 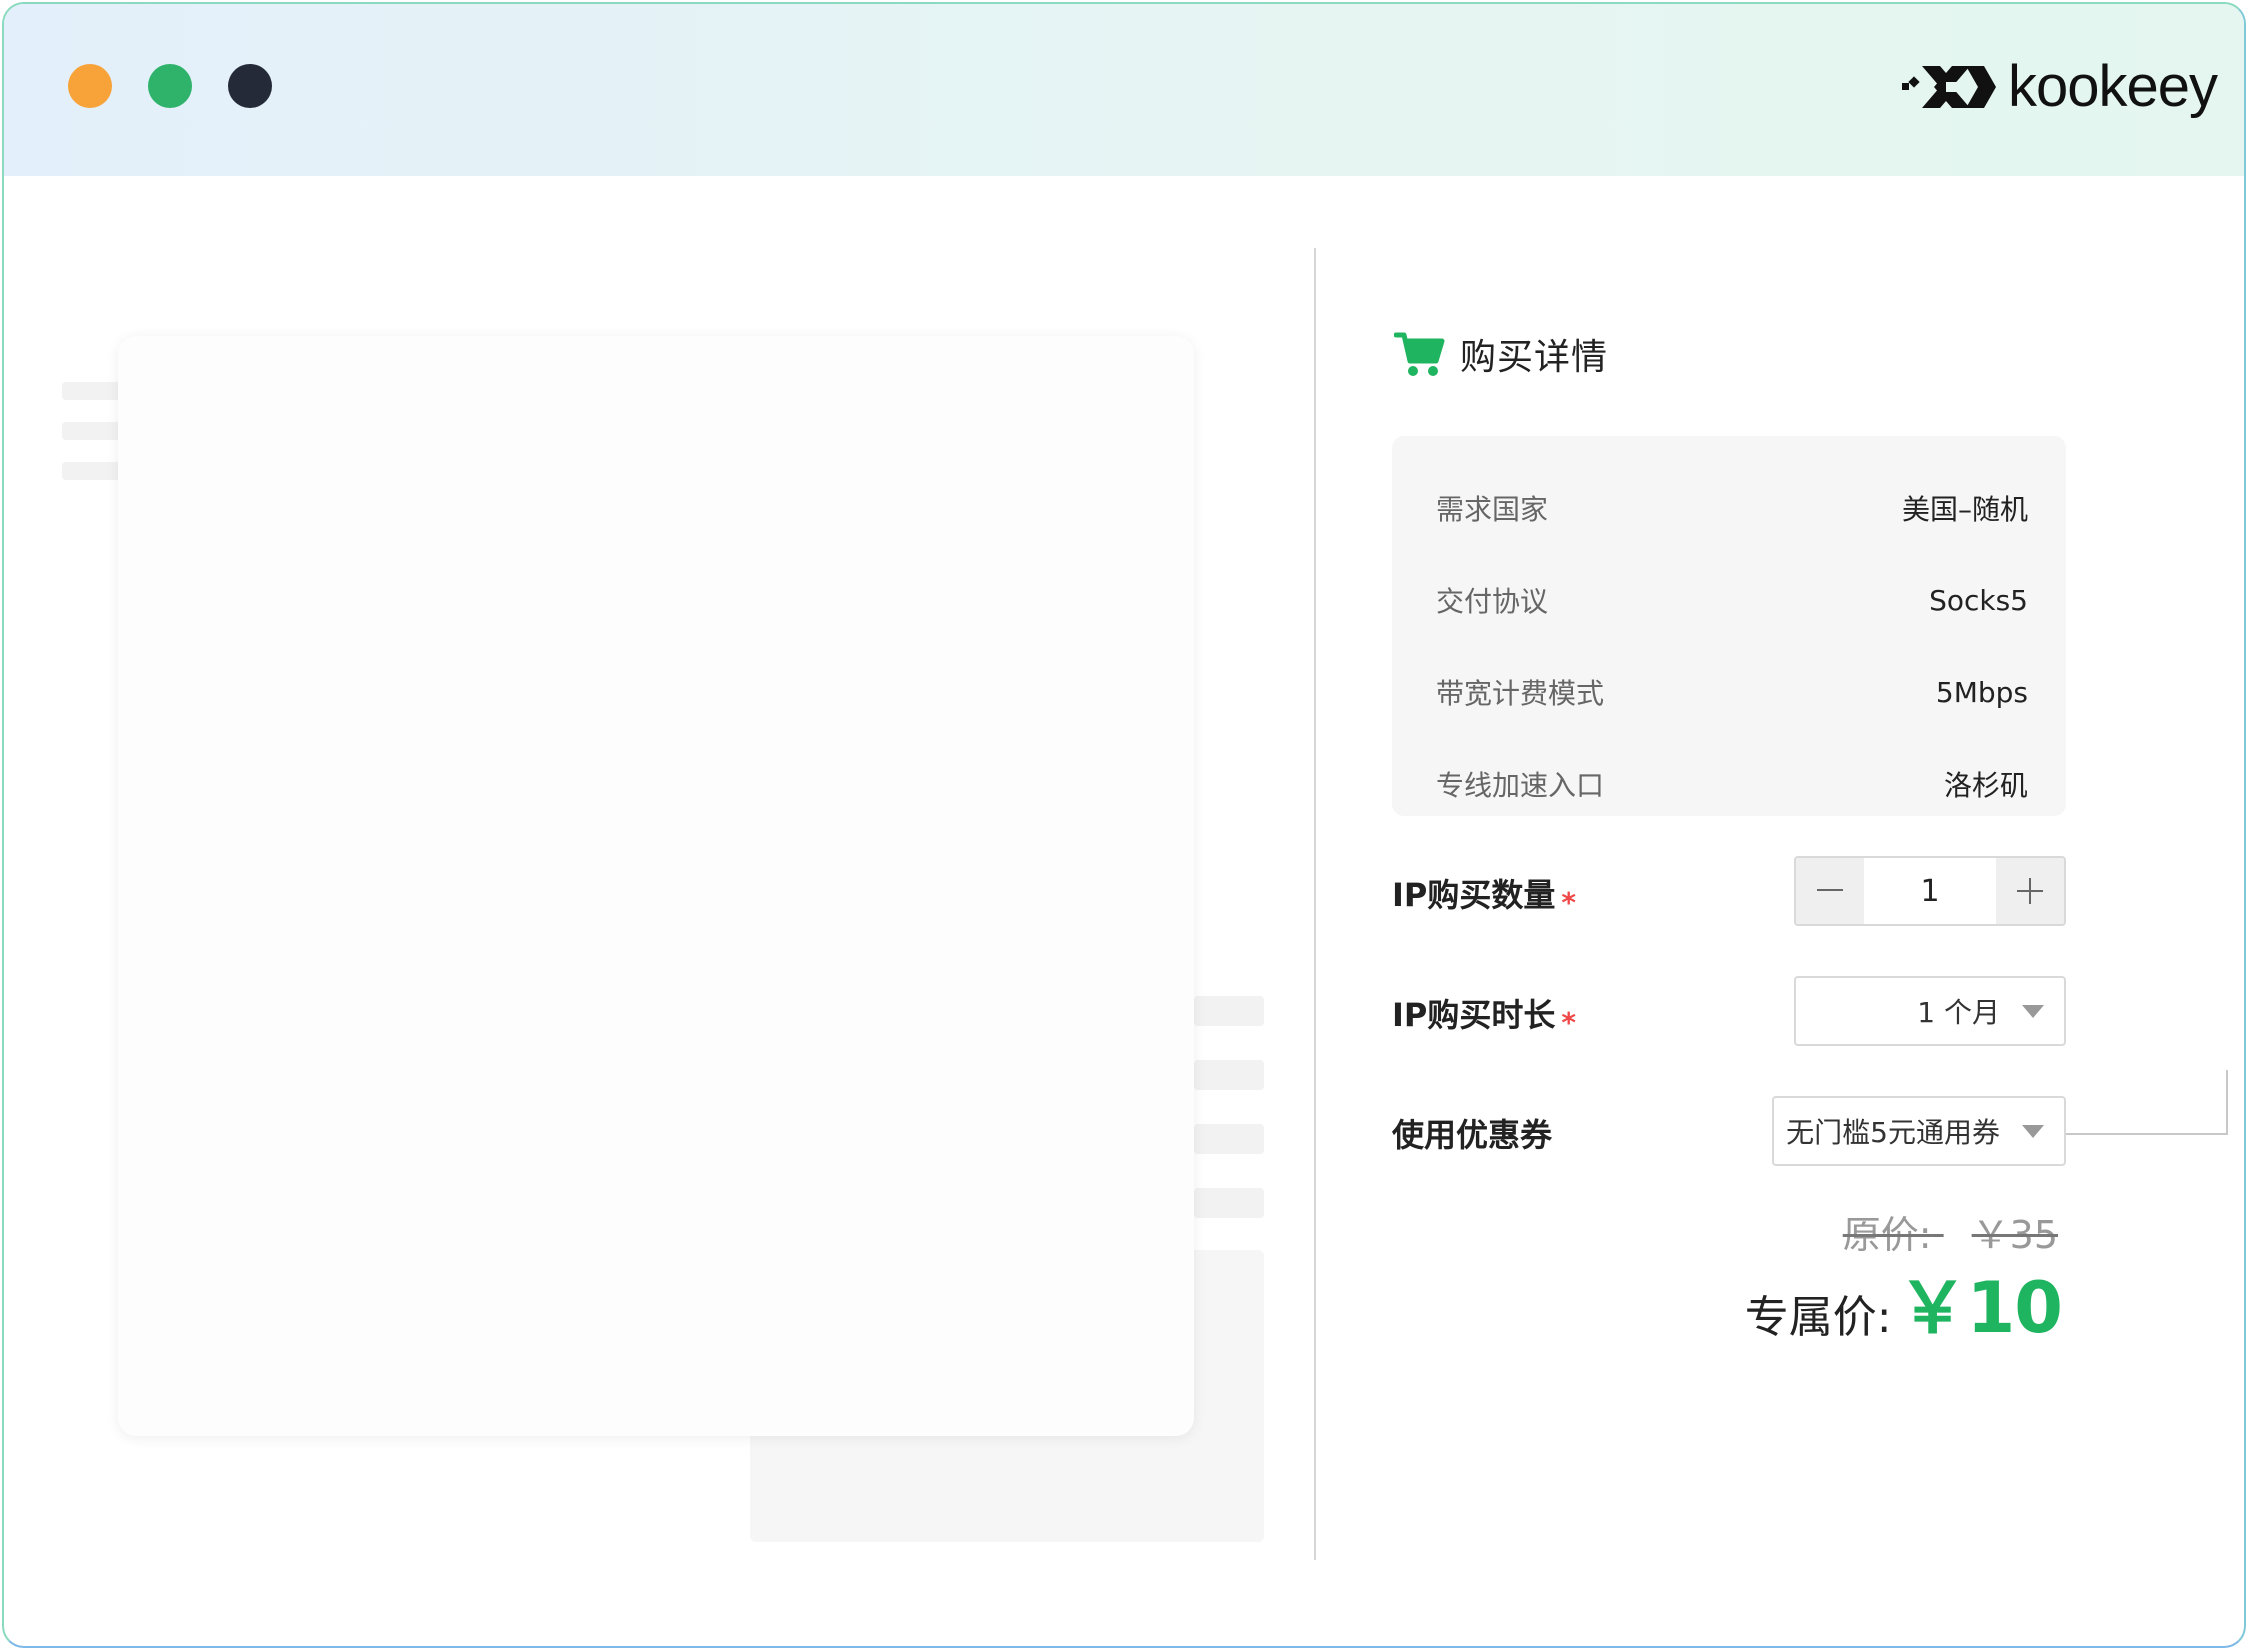 What do you see at coordinates (1492, 509) in the screenshot?
I see `spec-label: 需求国家` at bounding box center [1492, 509].